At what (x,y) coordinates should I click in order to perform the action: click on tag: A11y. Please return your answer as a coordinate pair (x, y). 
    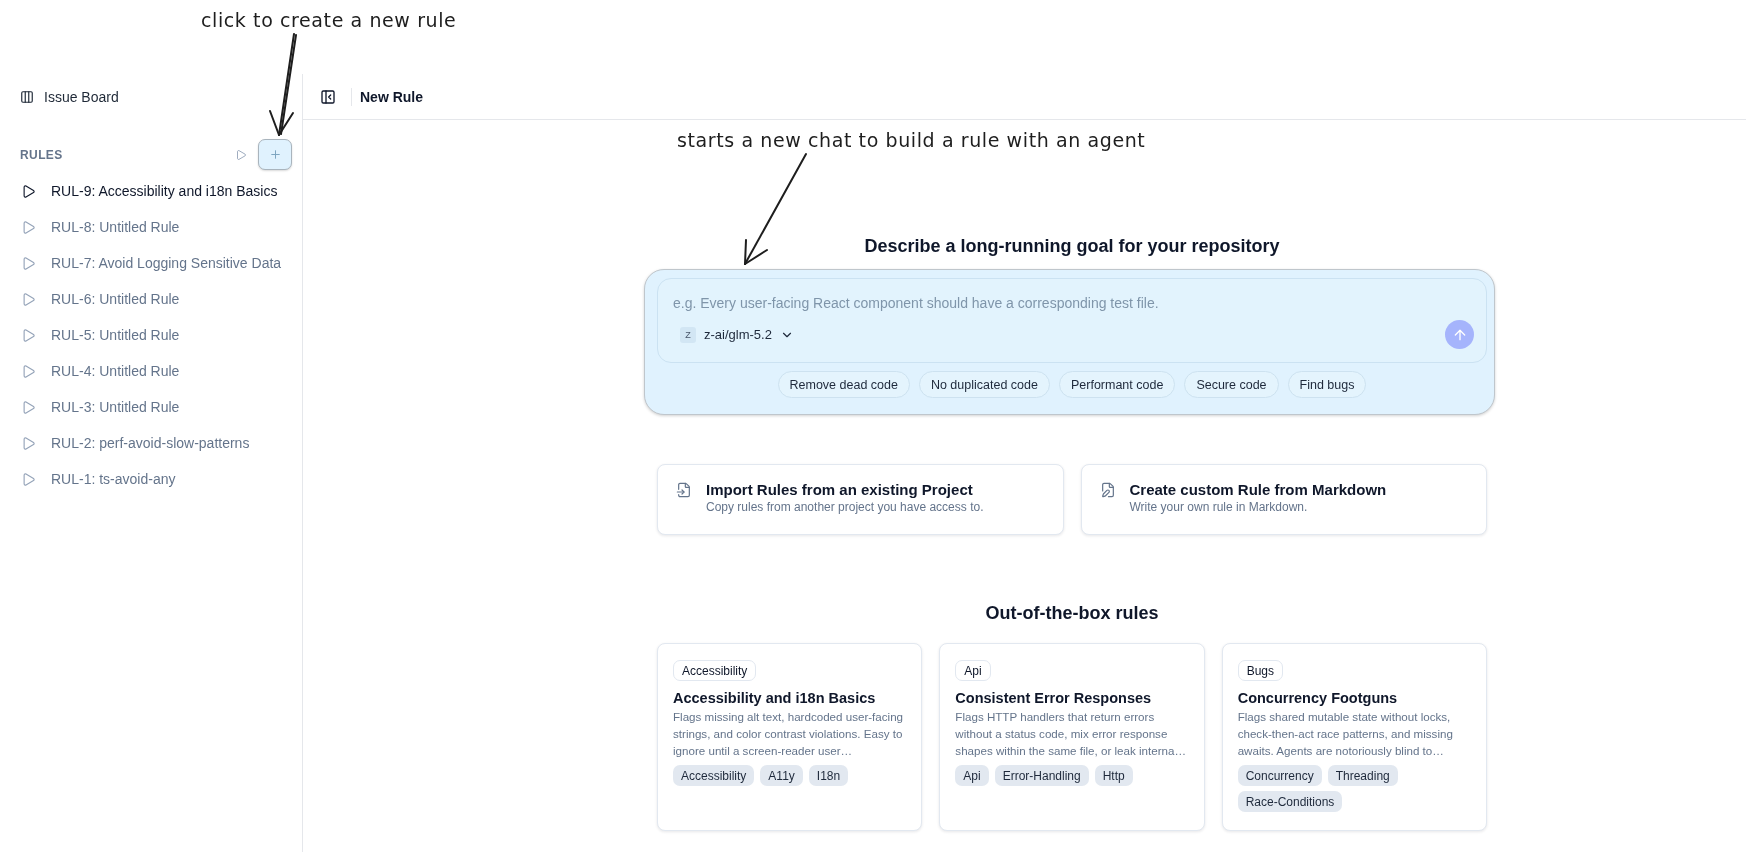
    Looking at the image, I should click on (781, 775).